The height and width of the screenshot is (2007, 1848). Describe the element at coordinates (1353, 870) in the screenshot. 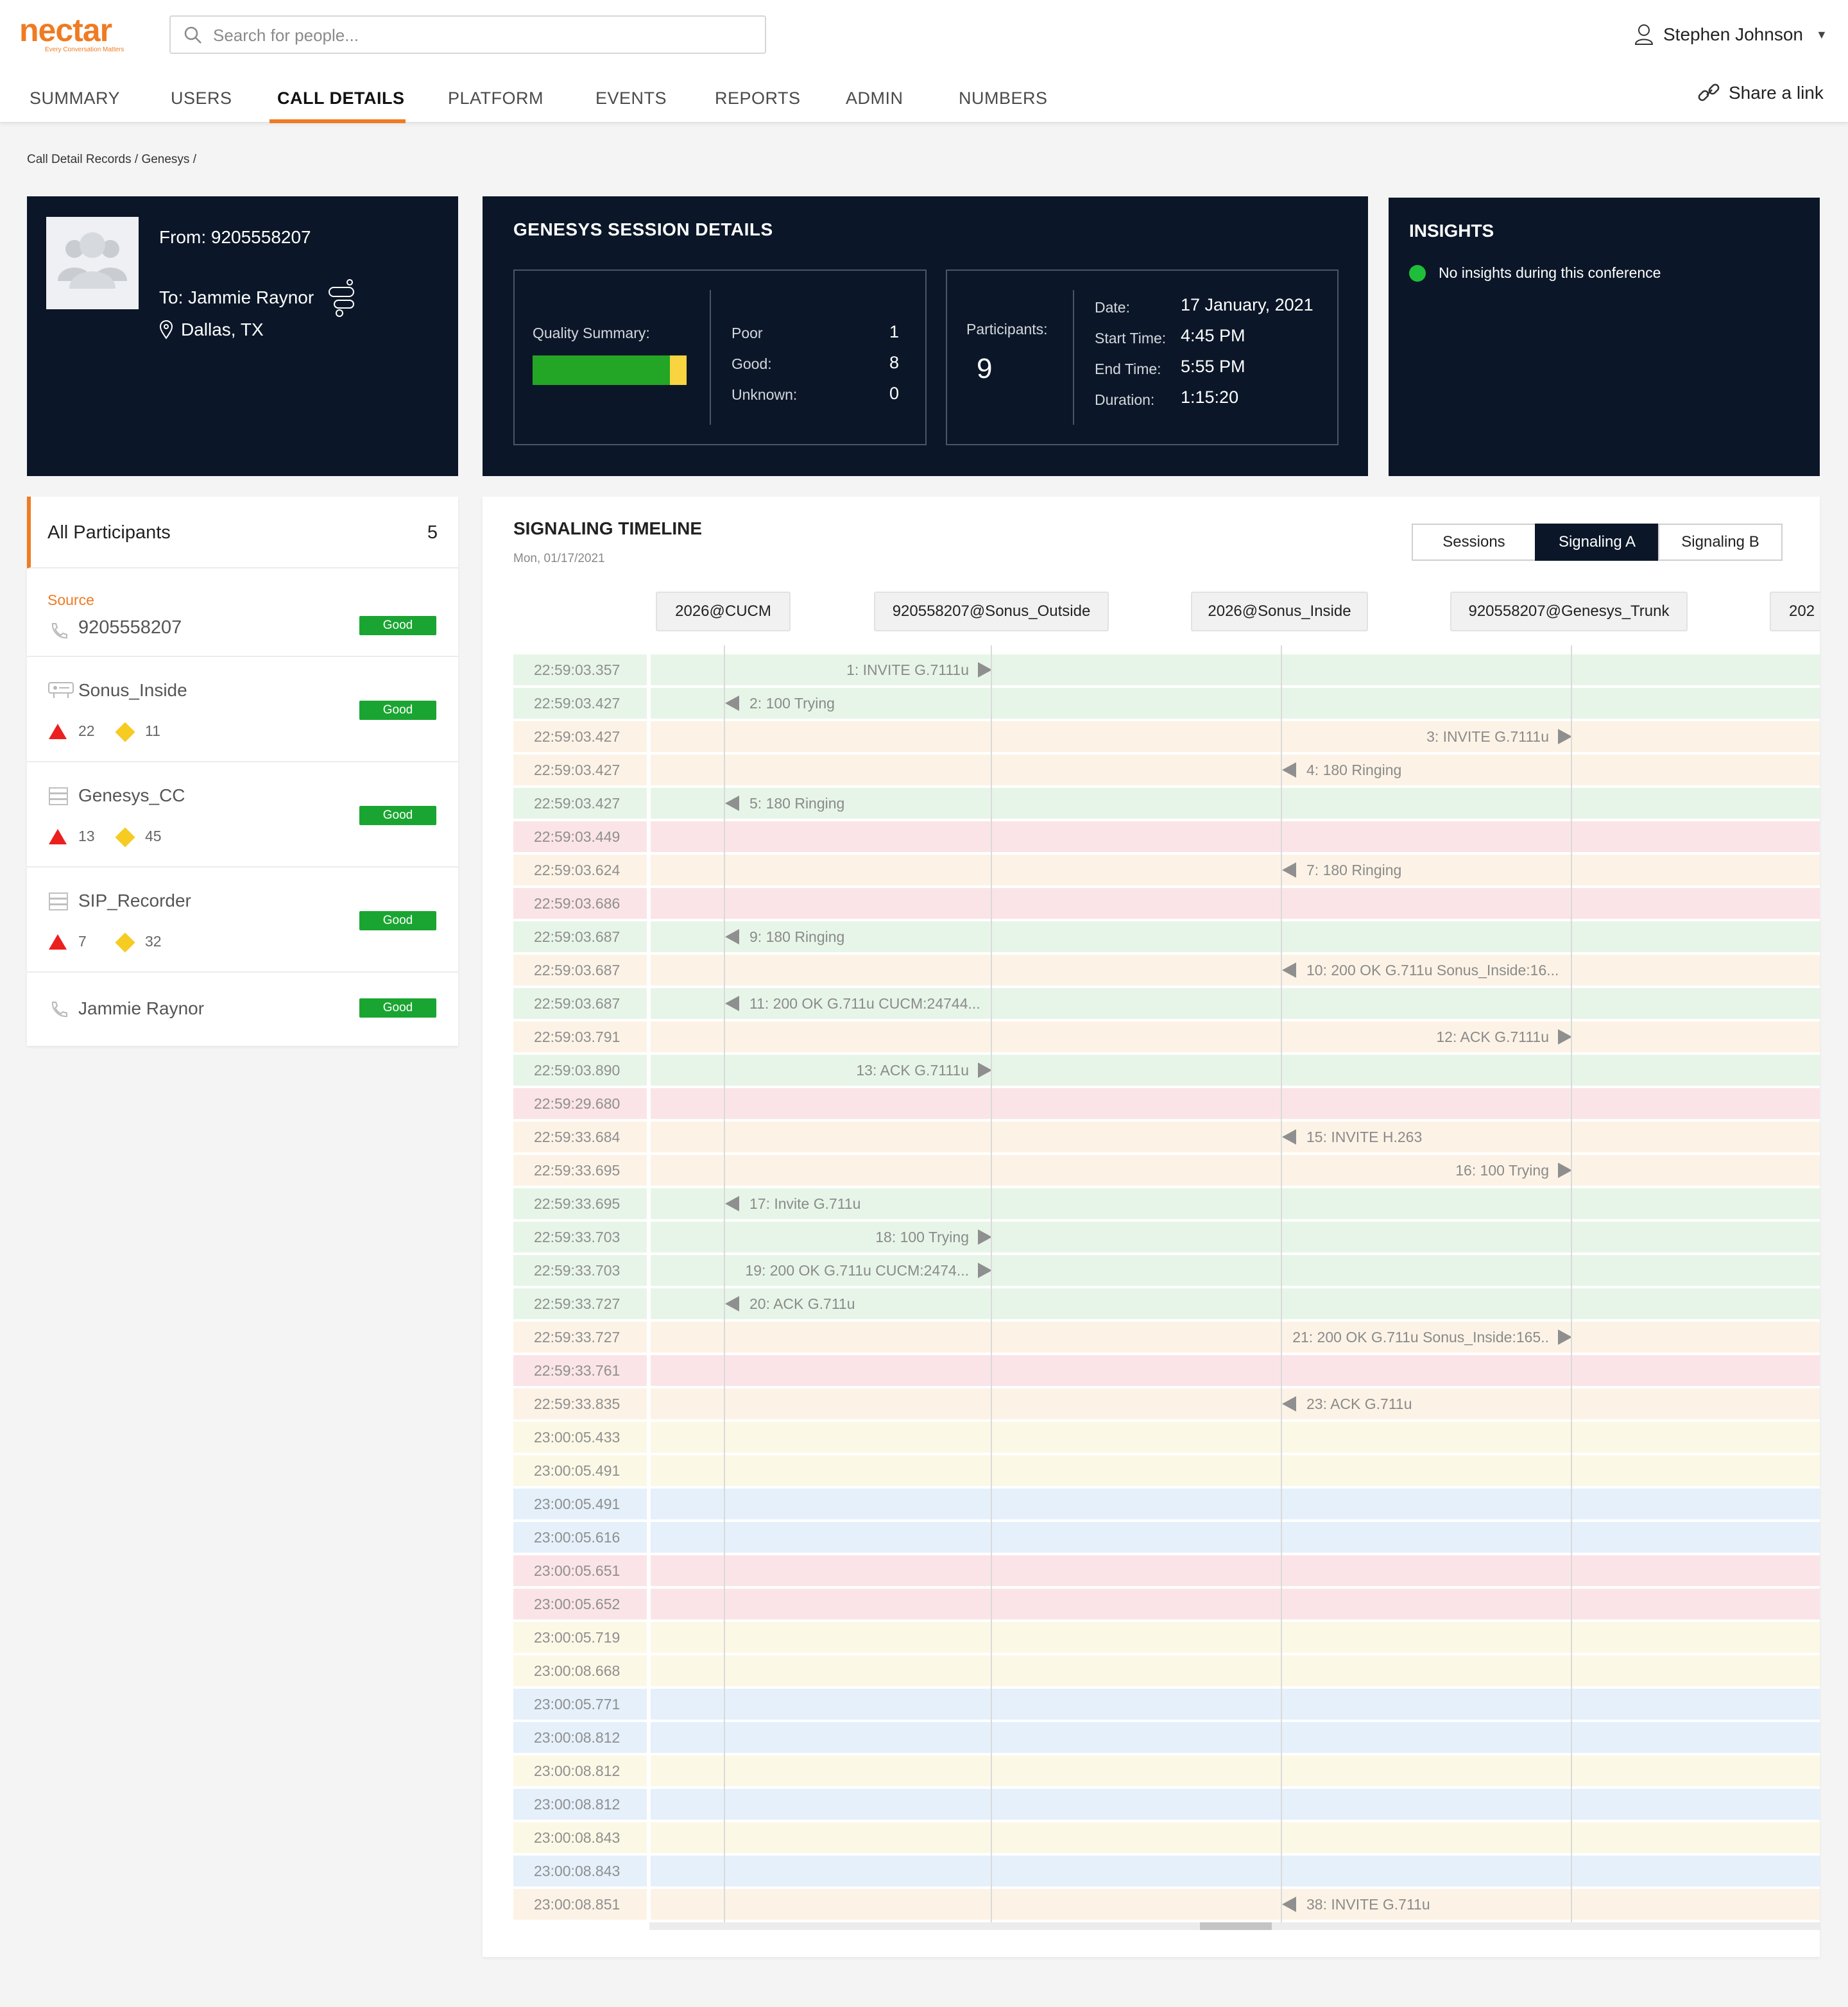

I see `signaling-message: 7: 180 Ringing` at that location.